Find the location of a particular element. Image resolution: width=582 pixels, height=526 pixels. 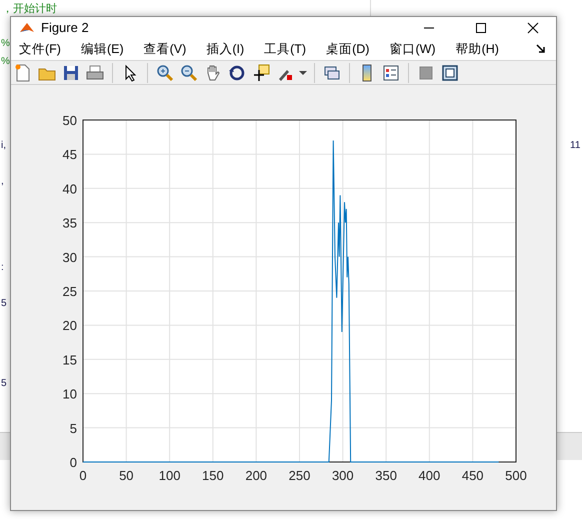

x-tick-label: 200 is located at coordinates (256, 475).